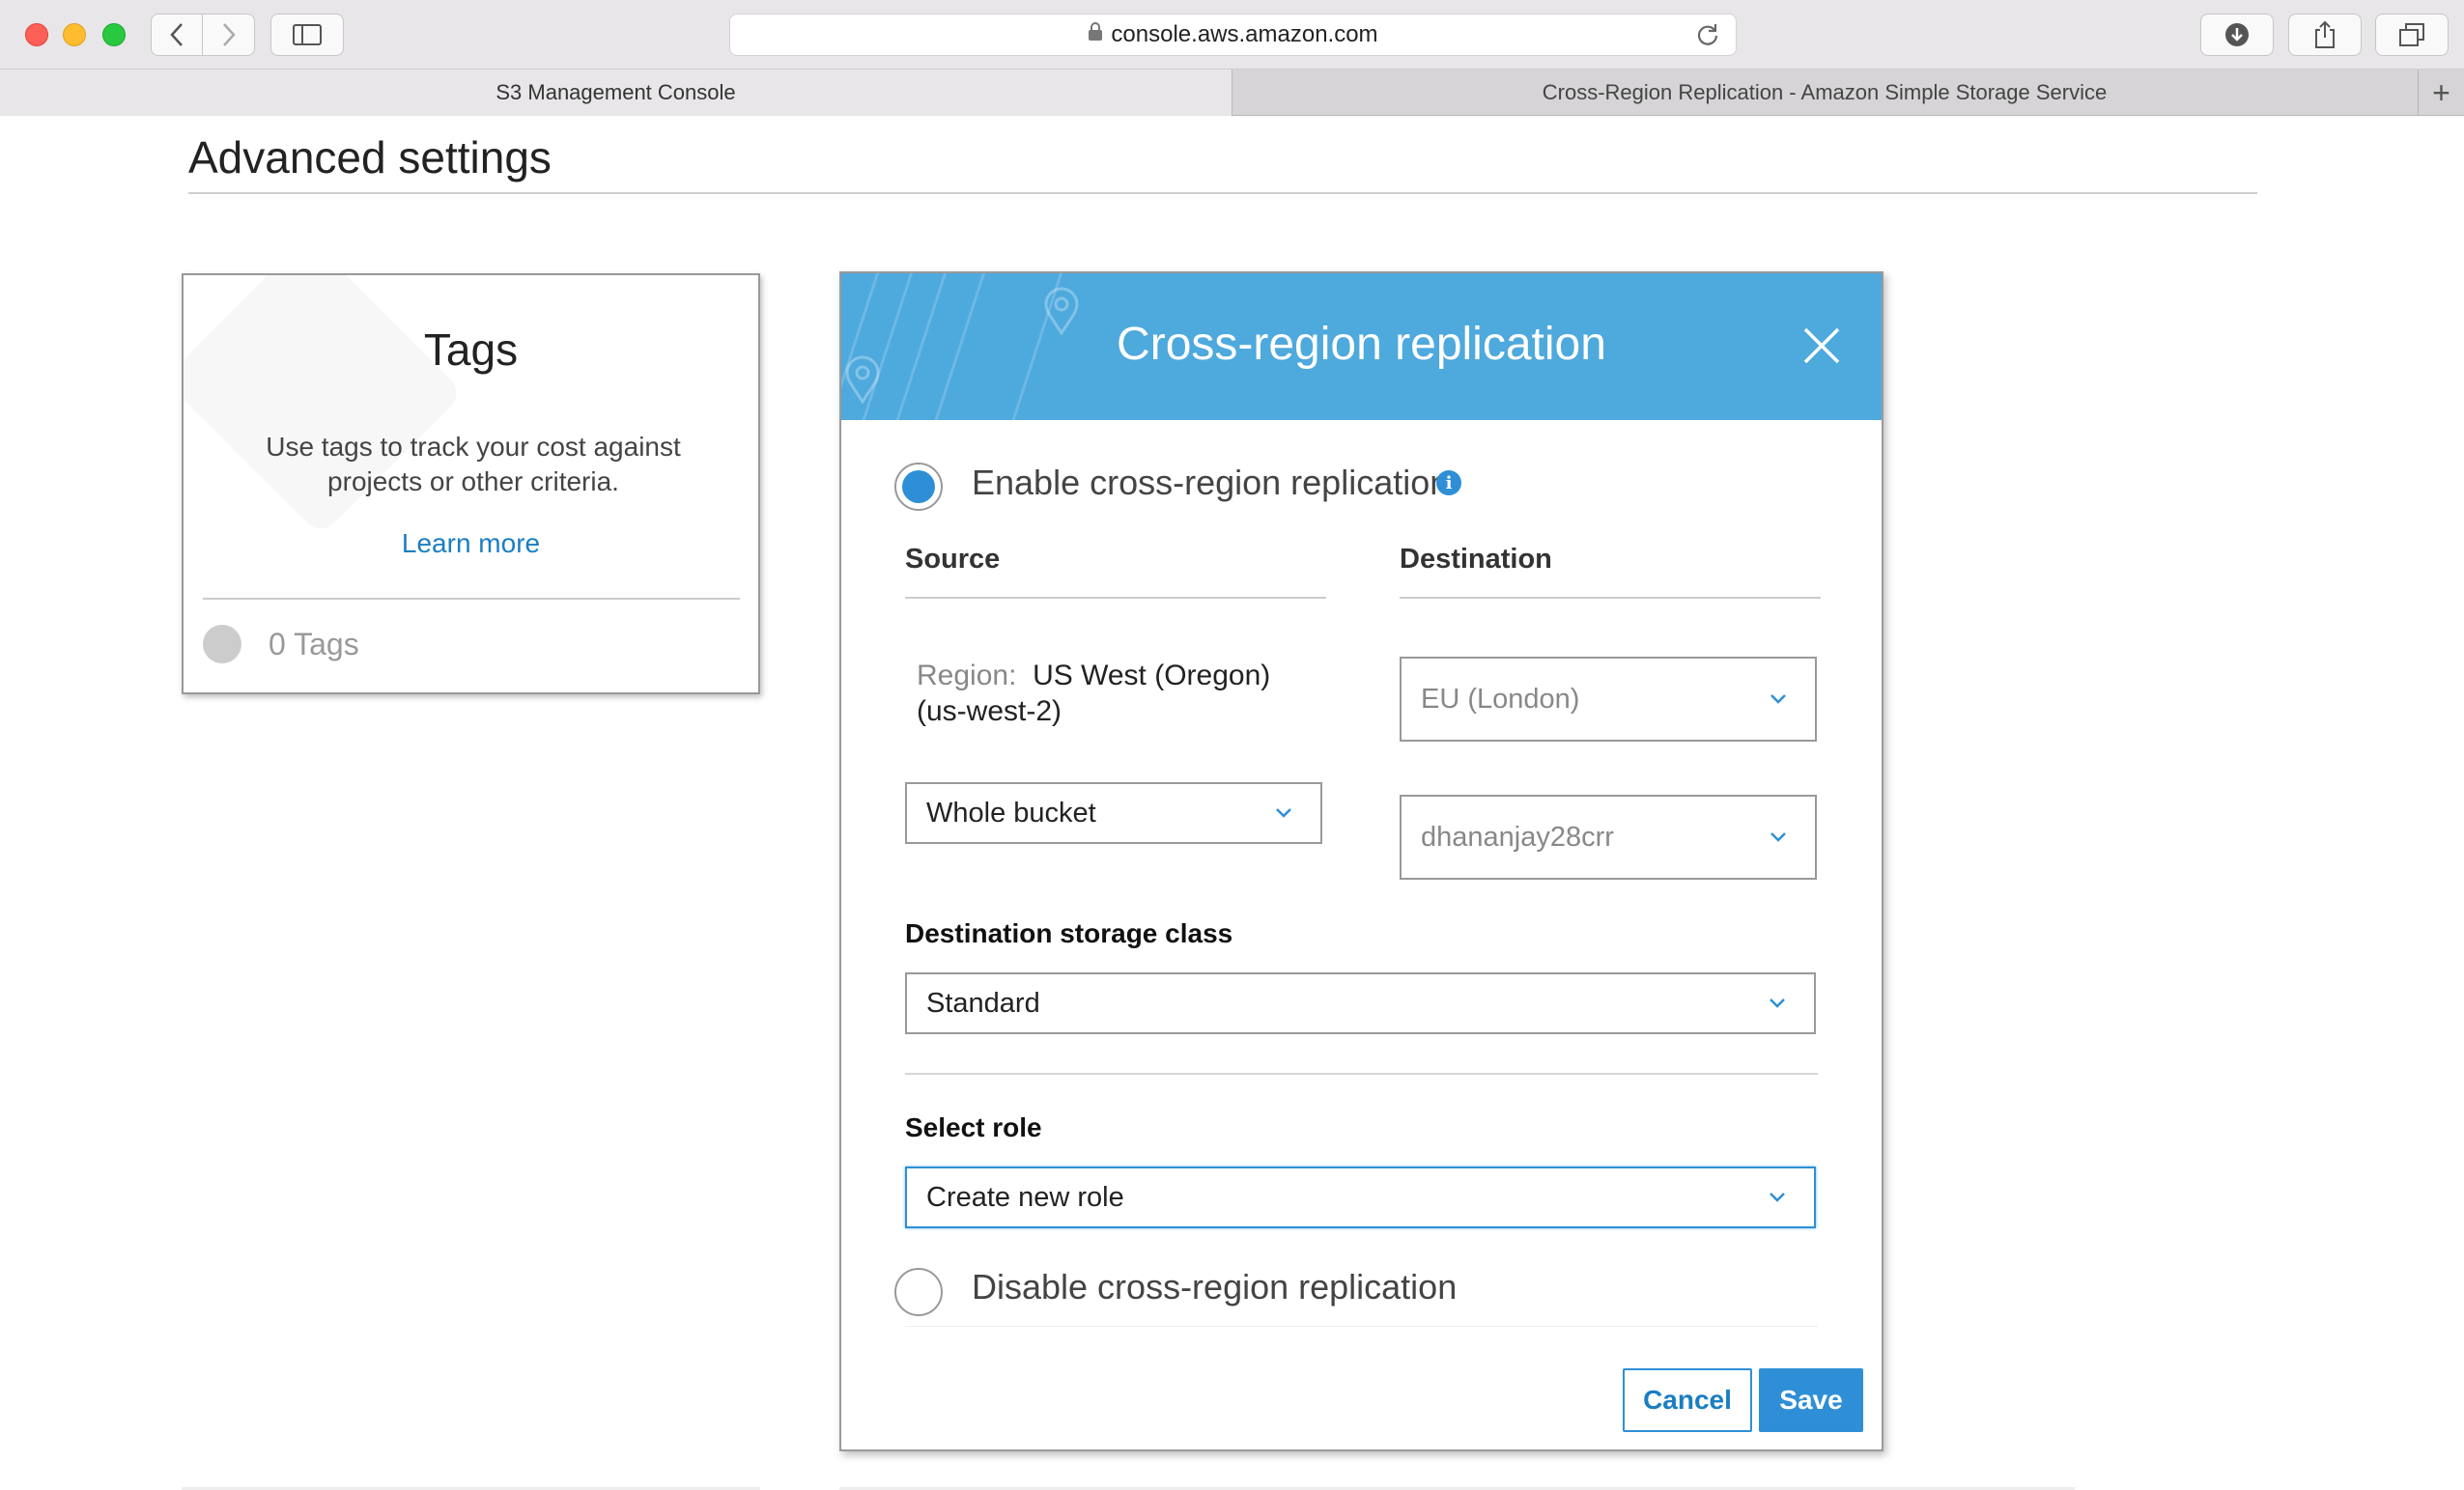  What do you see at coordinates (1822, 346) in the screenshot?
I see `close-icon` at bounding box center [1822, 346].